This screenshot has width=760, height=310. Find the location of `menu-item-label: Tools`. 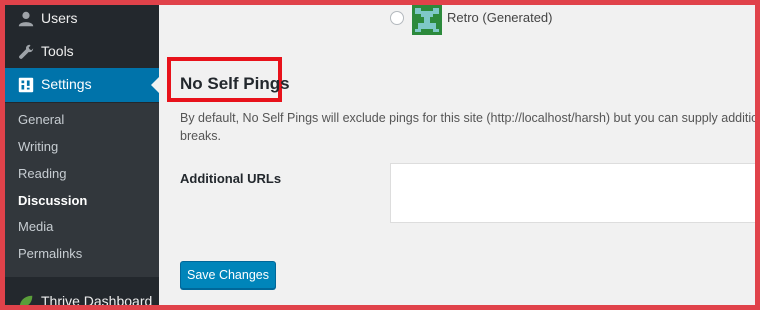

menu-item-label: Tools is located at coordinates (57, 51).